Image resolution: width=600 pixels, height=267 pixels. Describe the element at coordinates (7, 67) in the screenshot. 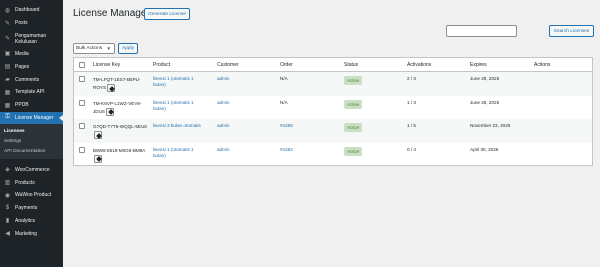

I see `page-icon: ▤` at that location.